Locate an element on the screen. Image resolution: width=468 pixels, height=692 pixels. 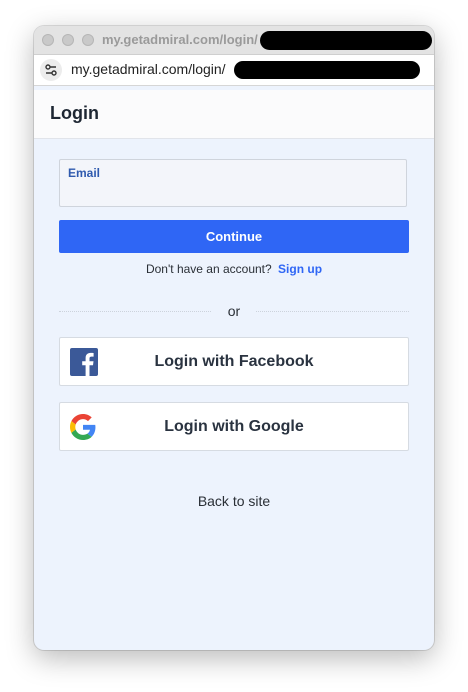
sign-up-link: Sign up is located at coordinates (300, 269).